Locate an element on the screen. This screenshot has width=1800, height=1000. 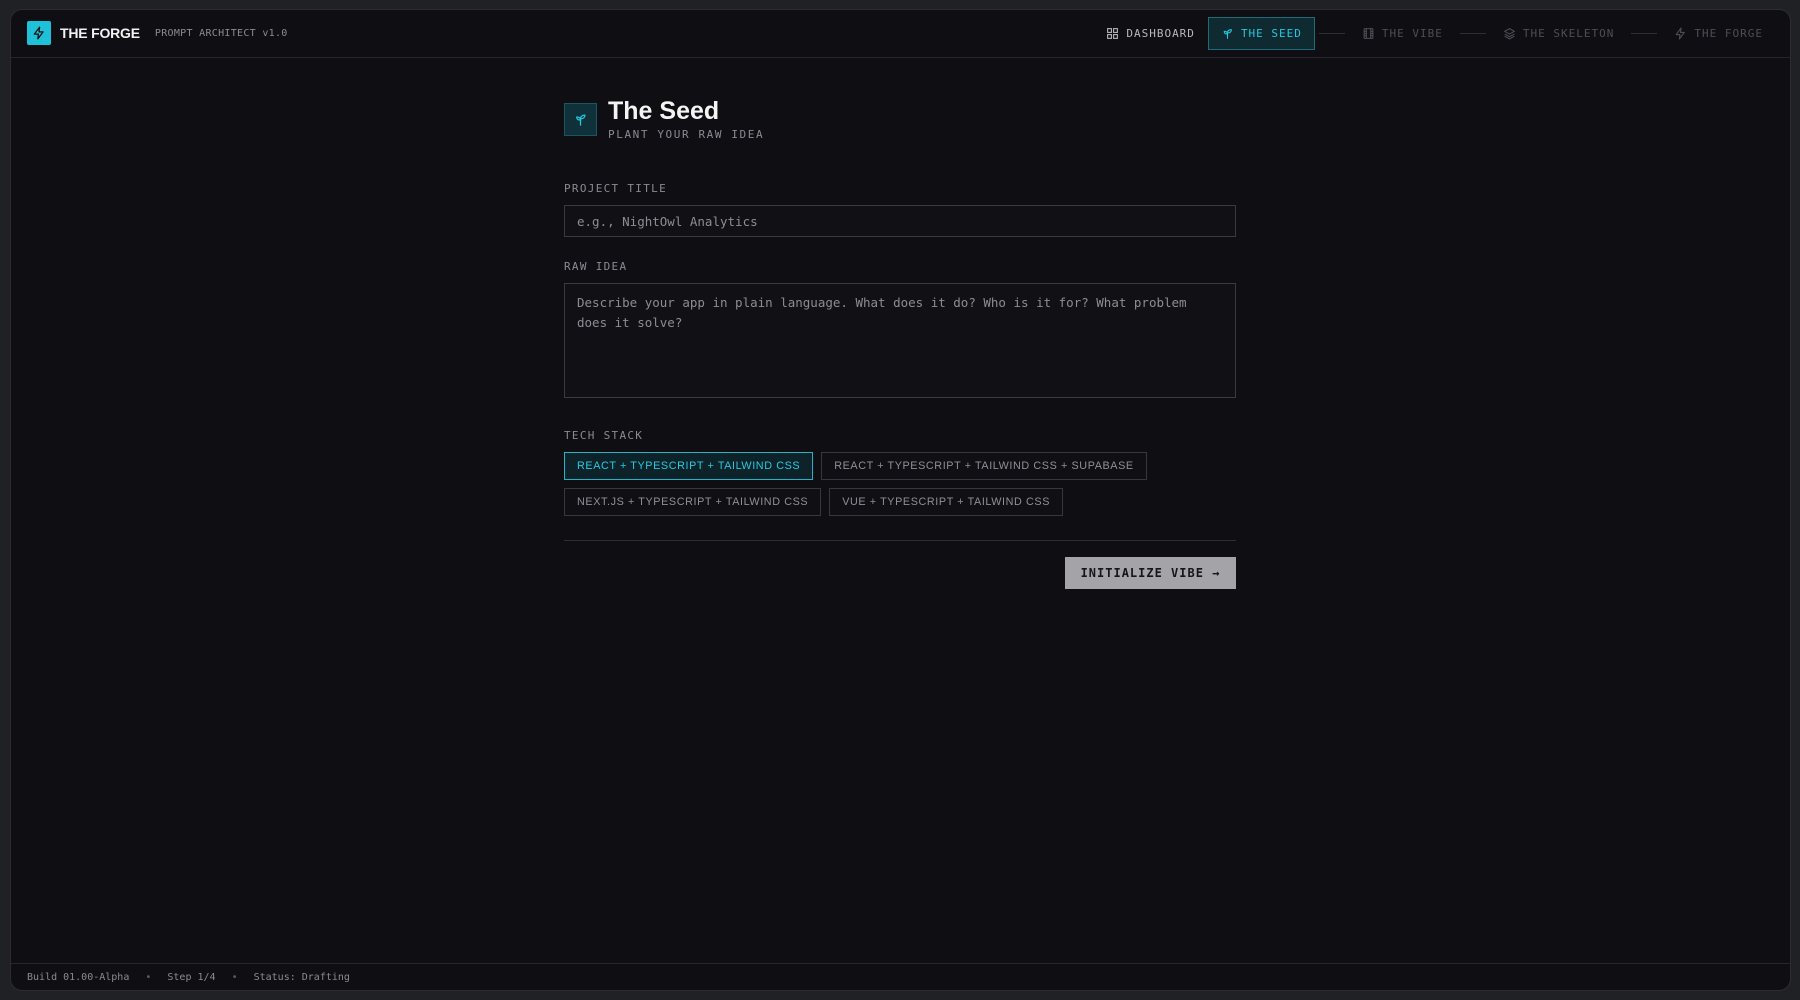
project-title-input is located at coordinates (900, 221).